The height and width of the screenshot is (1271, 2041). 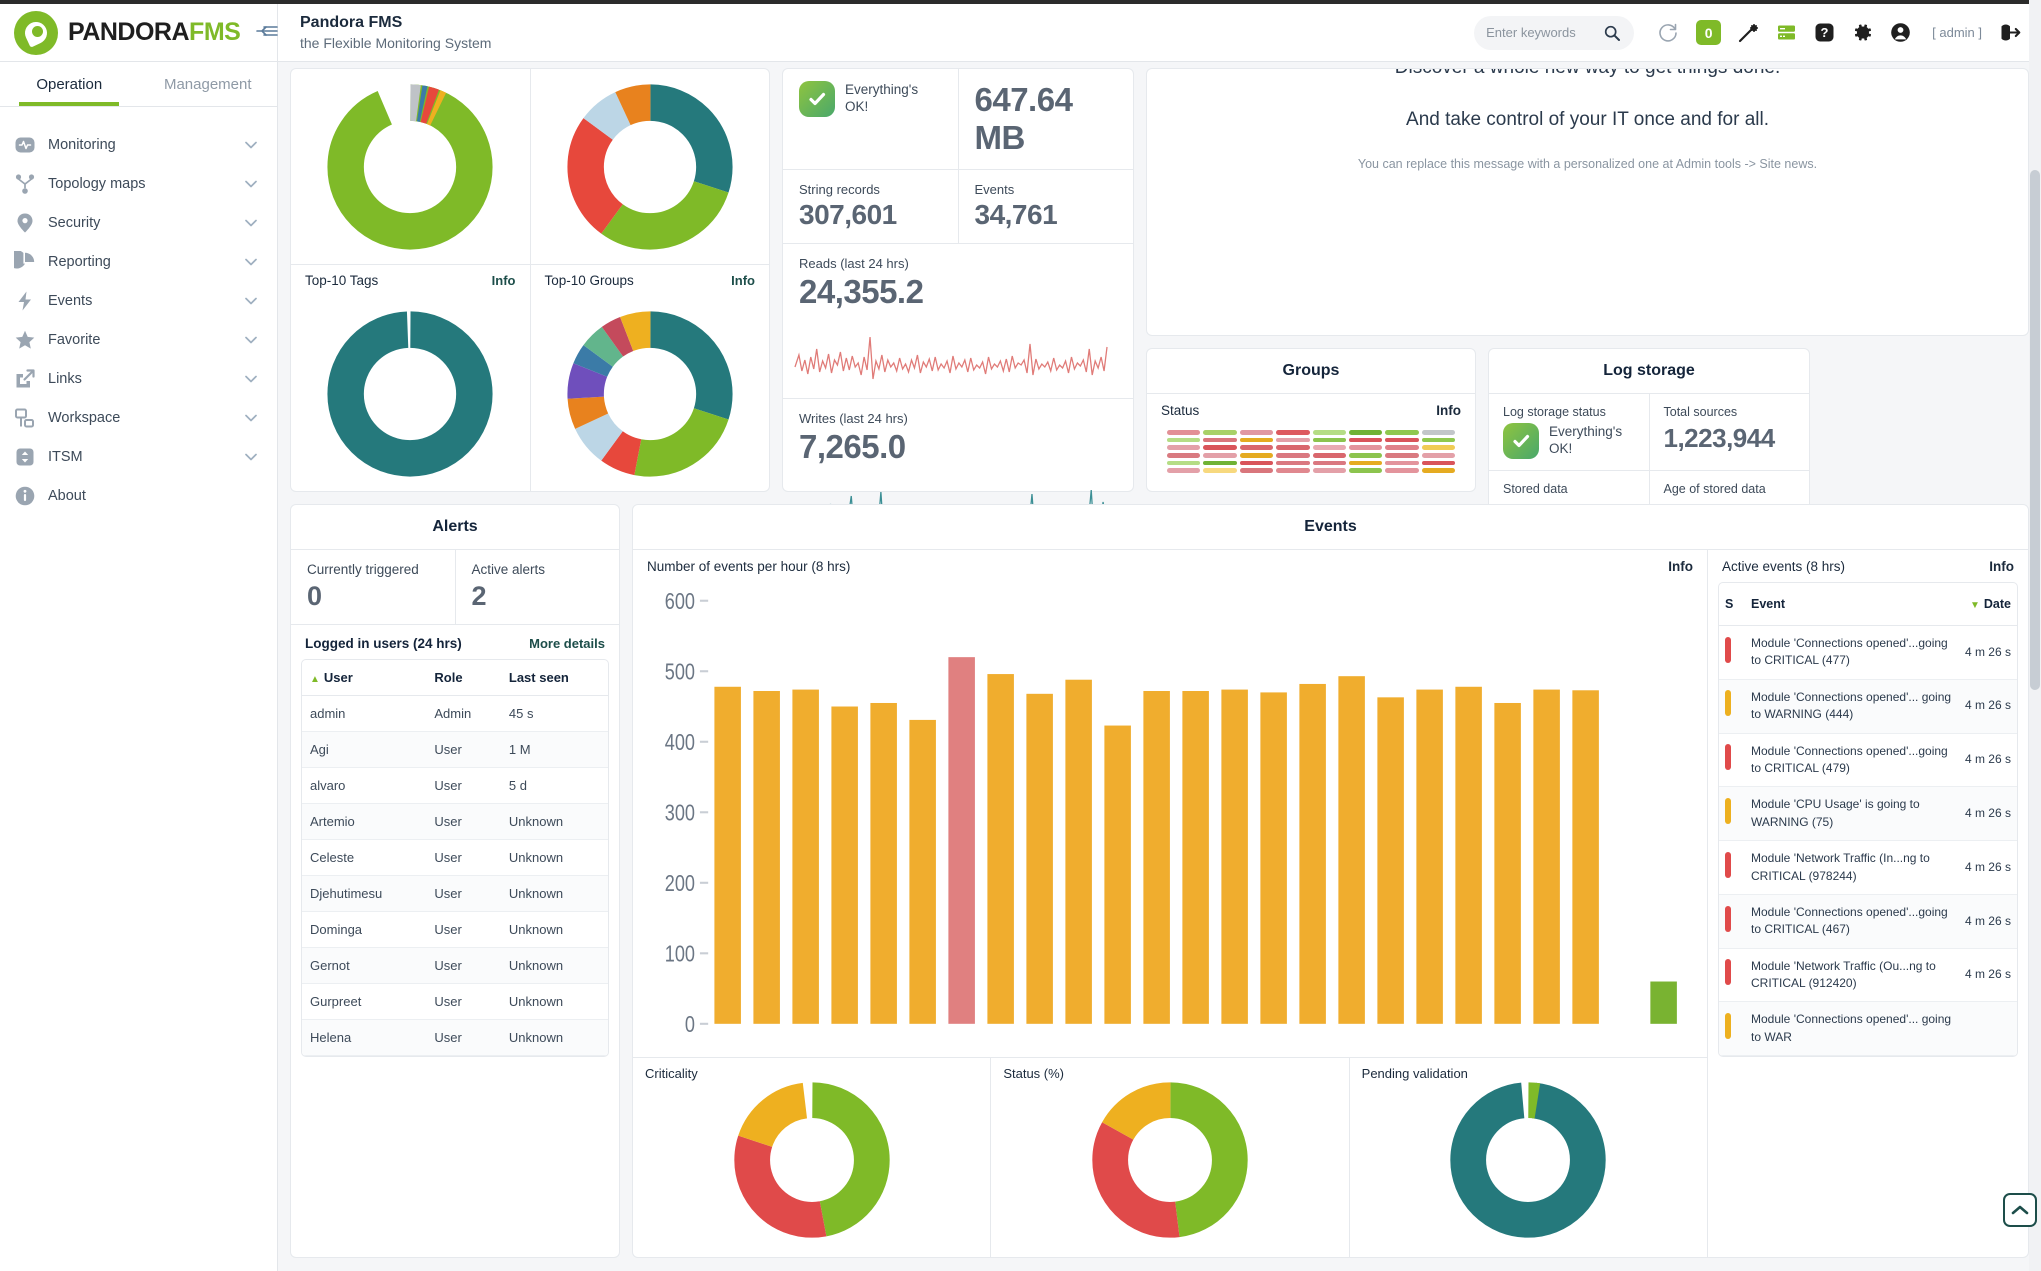 What do you see at coordinates (138, 495) in the screenshot?
I see `sidebar-item-about: About` at bounding box center [138, 495].